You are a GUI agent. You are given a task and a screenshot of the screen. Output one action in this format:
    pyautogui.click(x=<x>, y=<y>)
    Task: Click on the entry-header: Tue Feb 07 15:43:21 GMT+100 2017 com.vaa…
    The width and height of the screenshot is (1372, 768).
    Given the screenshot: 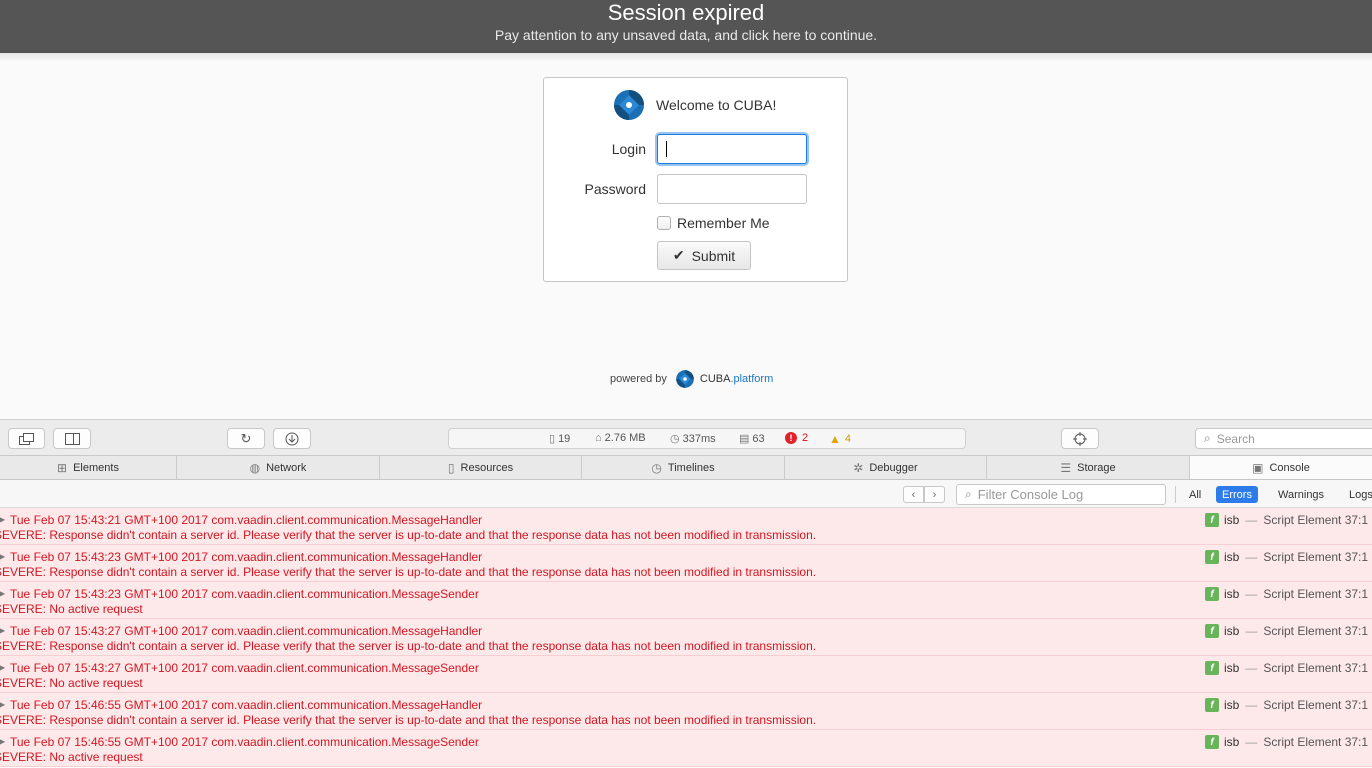 What is the action you would take?
    pyautogui.click(x=246, y=520)
    